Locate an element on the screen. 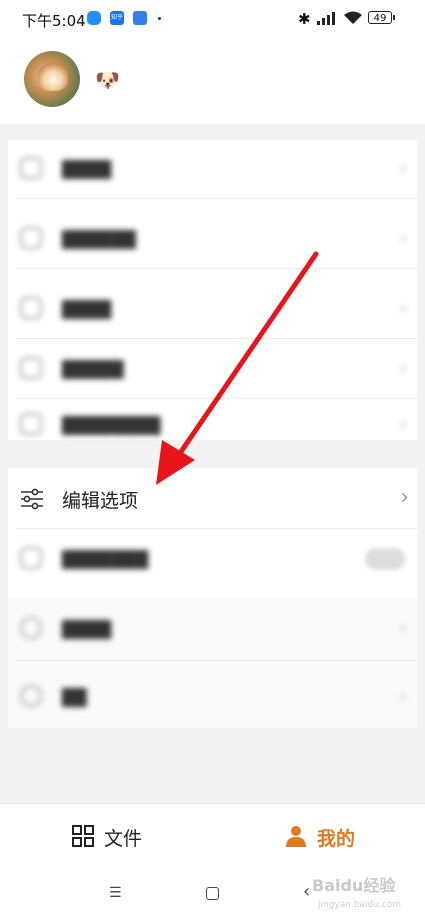  blurred-item-label: ████████ is located at coordinates (111, 425).